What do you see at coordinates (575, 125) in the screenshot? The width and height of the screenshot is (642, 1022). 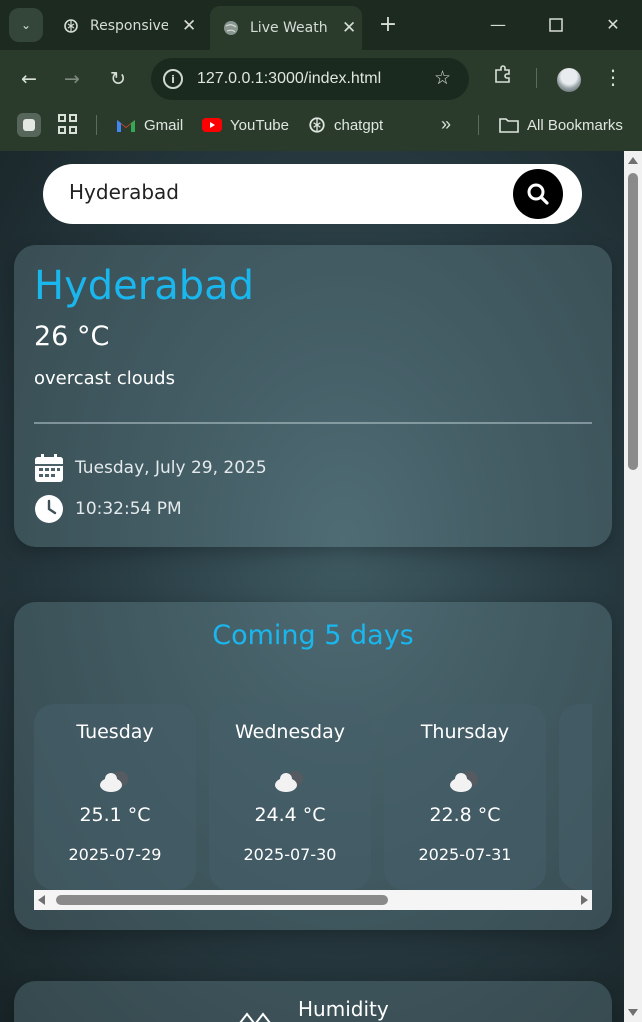 I see `bookmark-label: All Bookmarks` at bounding box center [575, 125].